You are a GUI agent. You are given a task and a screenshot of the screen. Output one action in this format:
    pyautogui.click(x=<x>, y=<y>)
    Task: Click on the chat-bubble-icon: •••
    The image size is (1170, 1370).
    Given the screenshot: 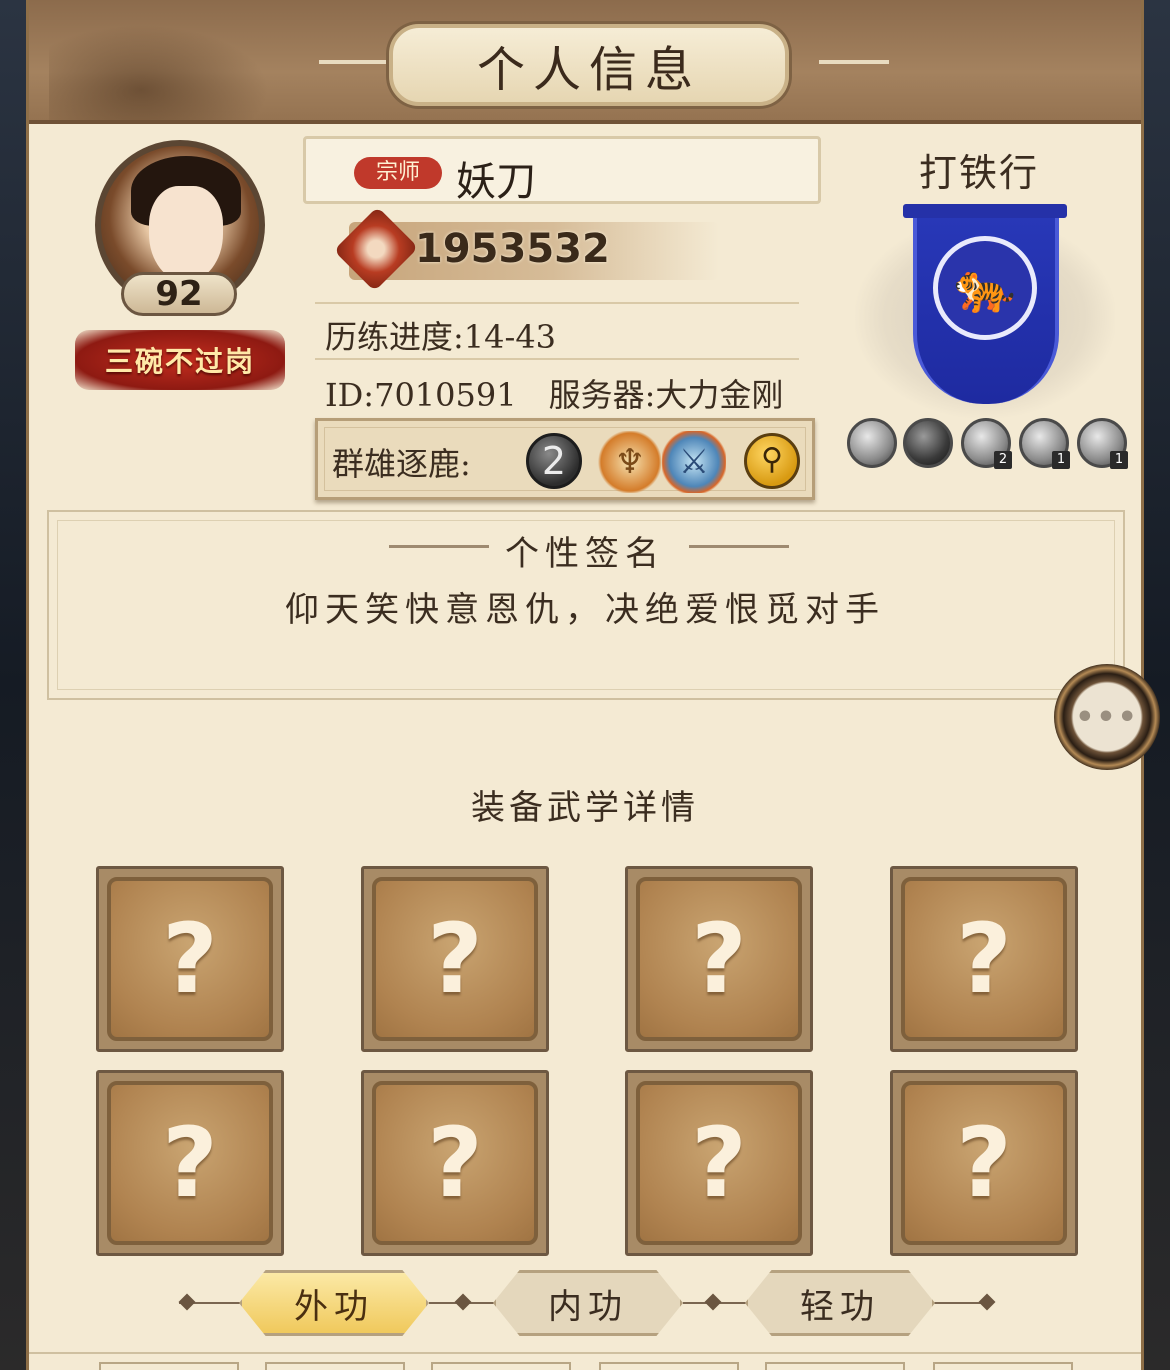 What is the action you would take?
    pyautogui.click(x=1107, y=717)
    